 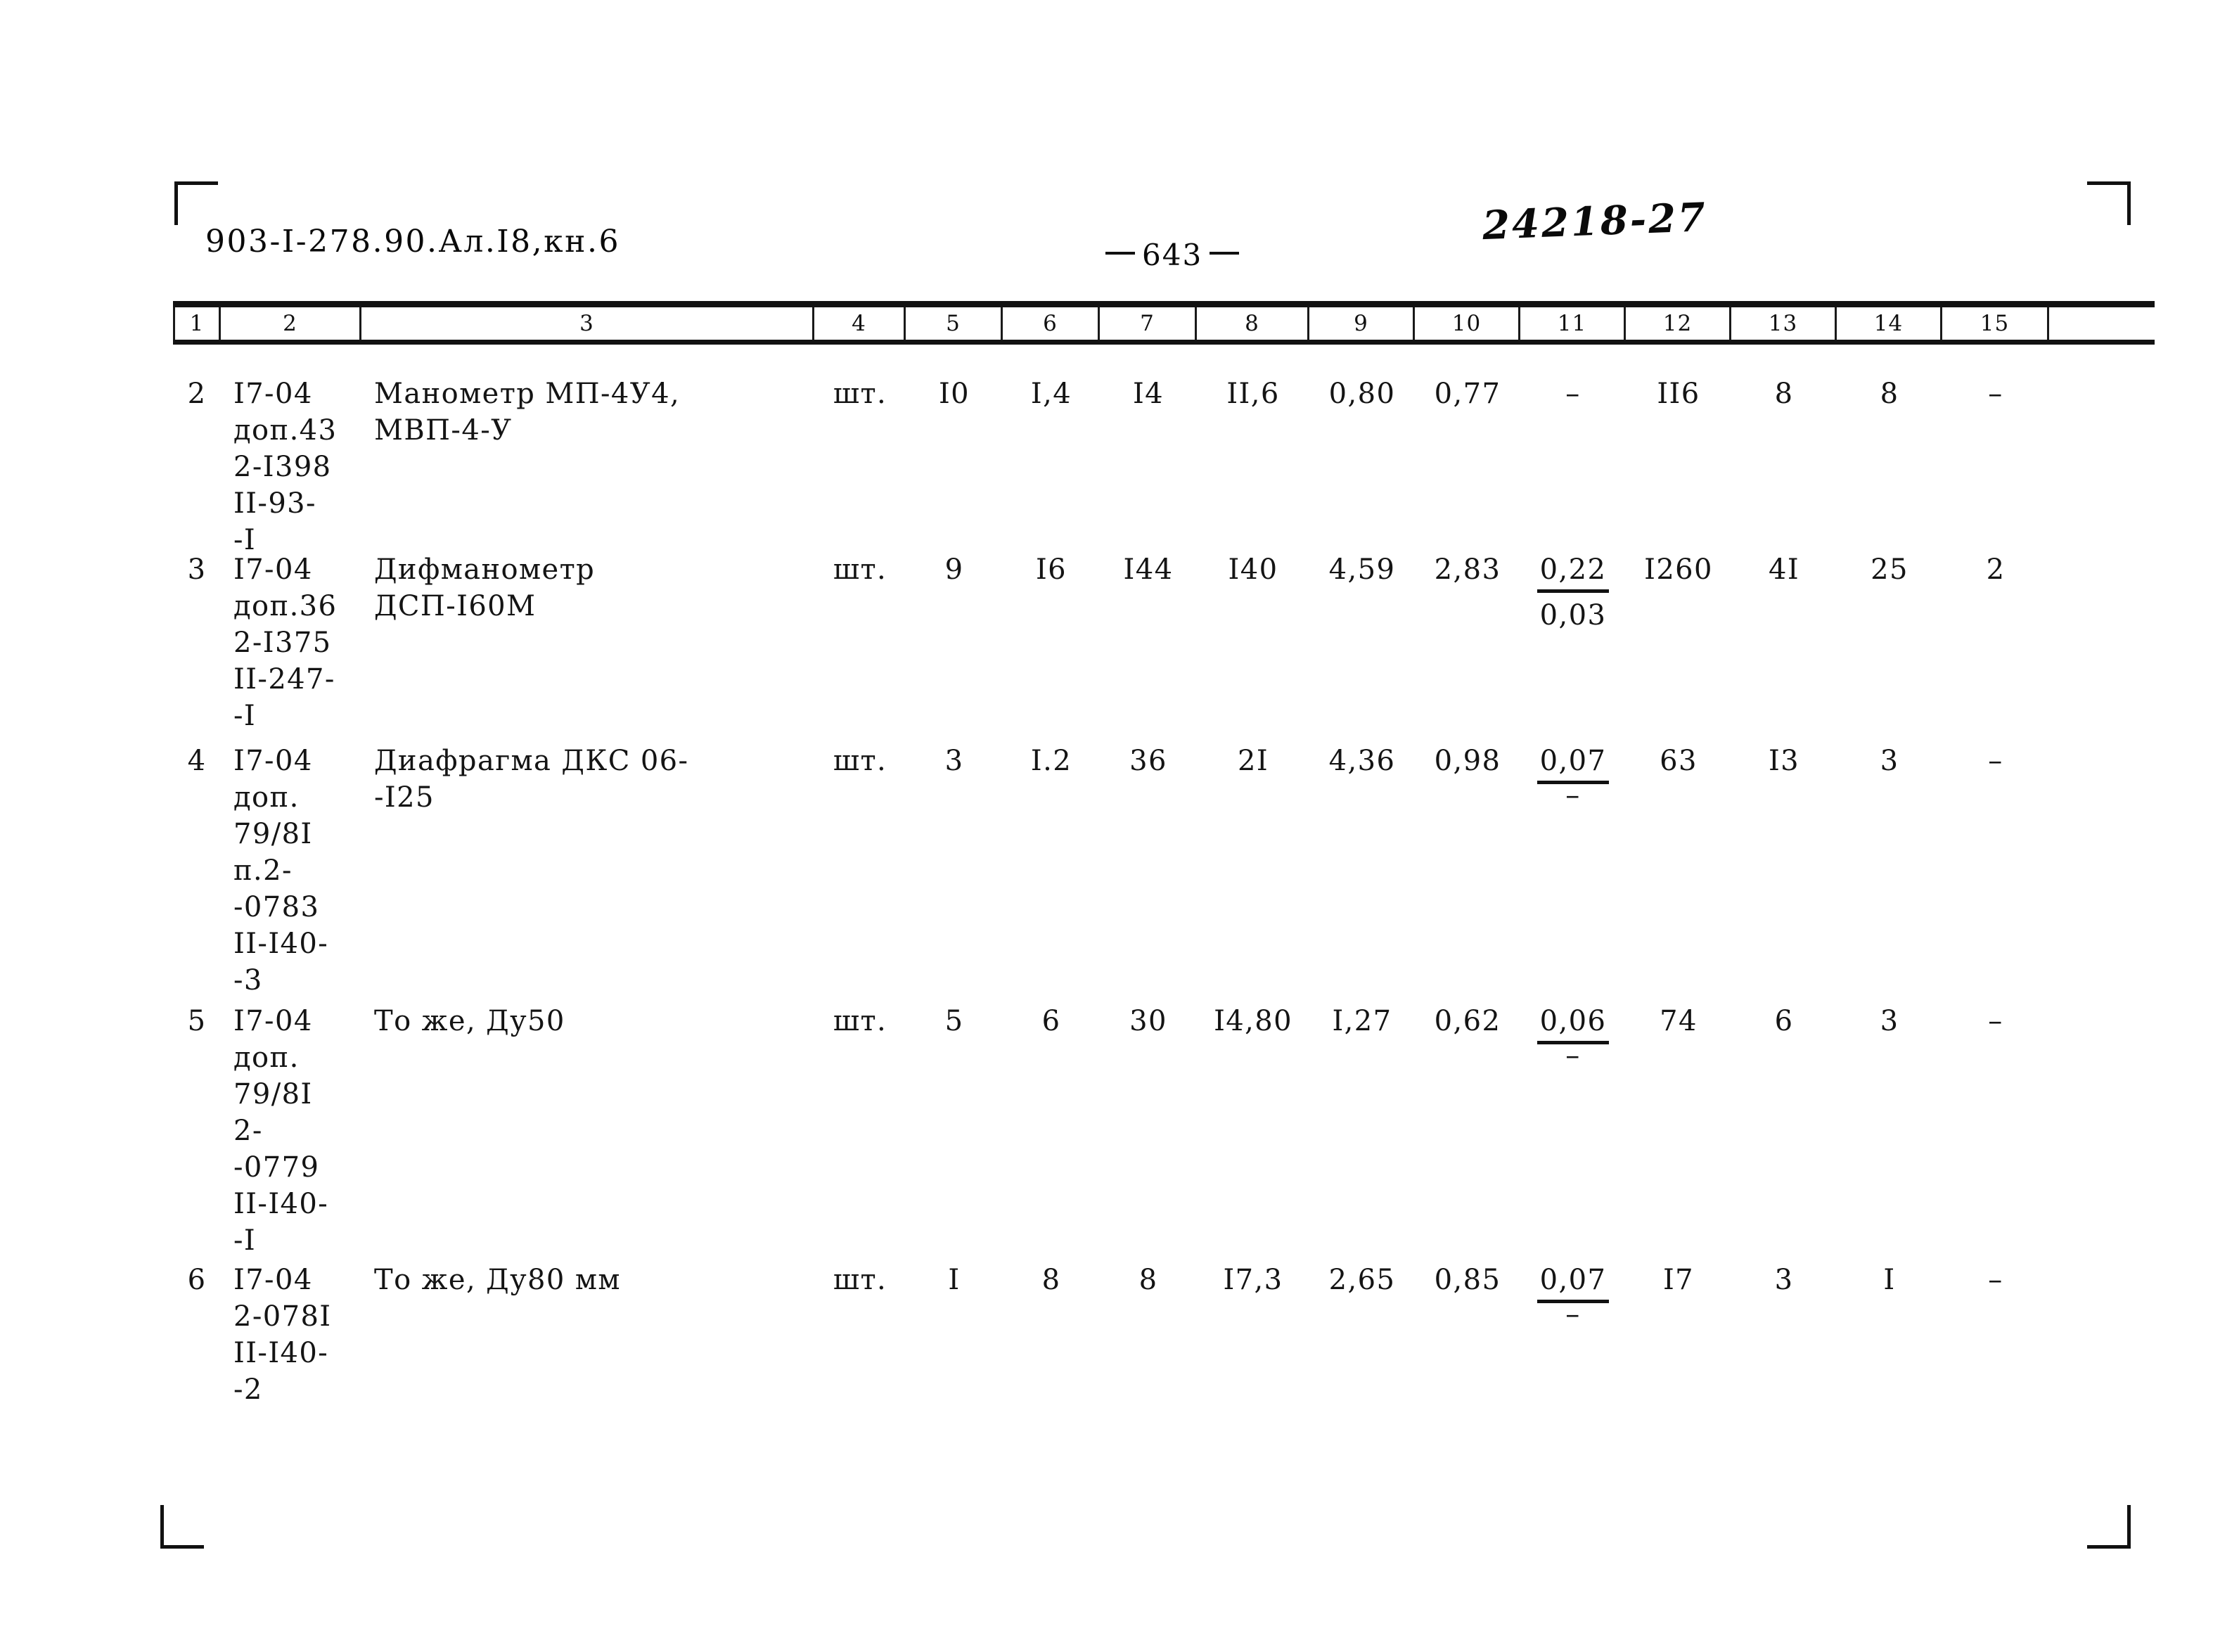 I want to click on cell-col6: 8, so click(x=1051, y=1280).